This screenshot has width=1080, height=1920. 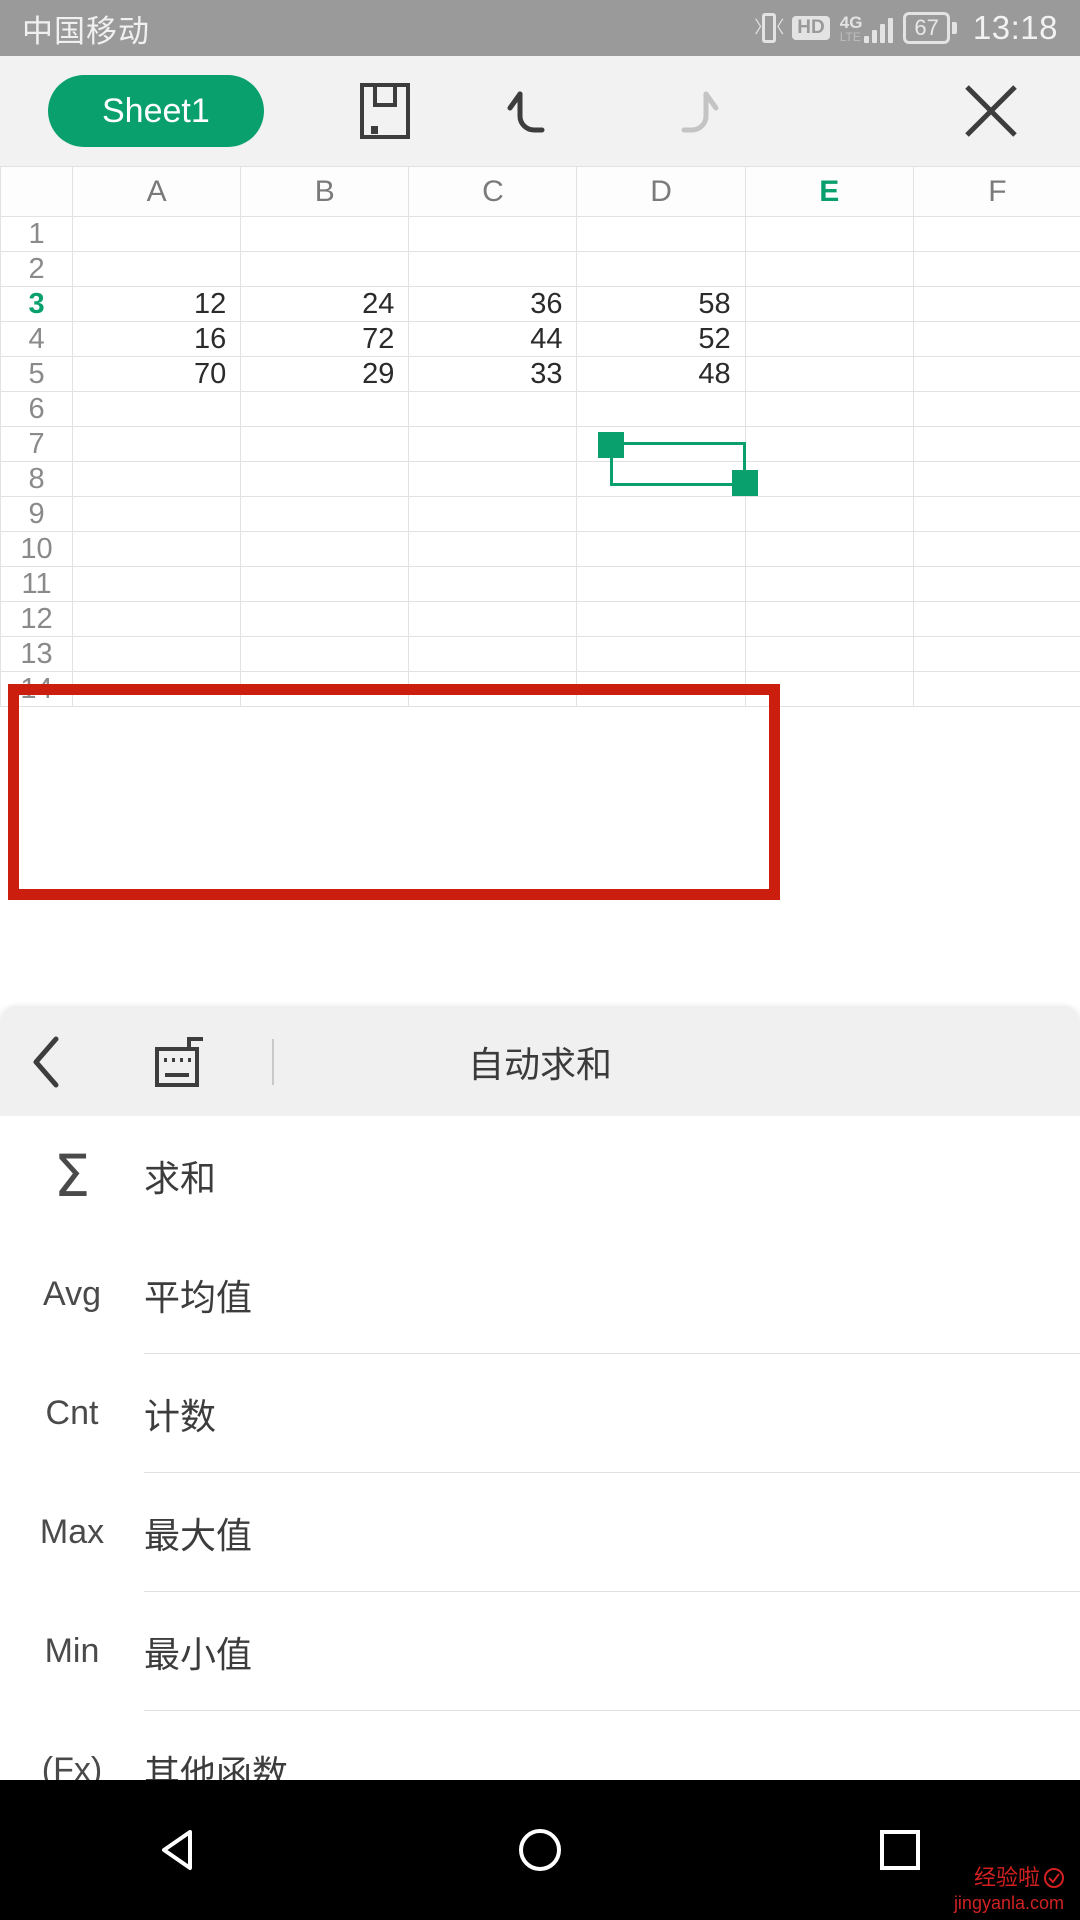 I want to click on row-header-4: 4, so click(x=37, y=339).